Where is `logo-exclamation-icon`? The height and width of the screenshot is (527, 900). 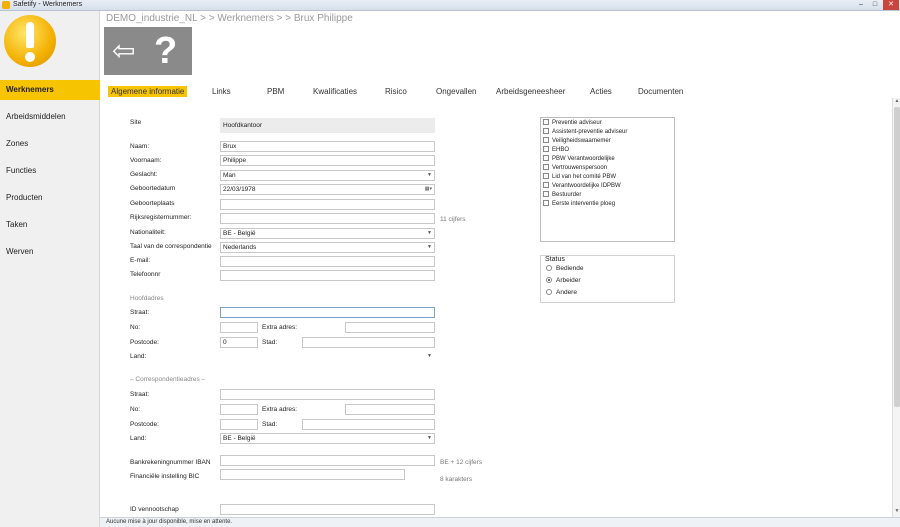 logo-exclamation-icon is located at coordinates (30, 41).